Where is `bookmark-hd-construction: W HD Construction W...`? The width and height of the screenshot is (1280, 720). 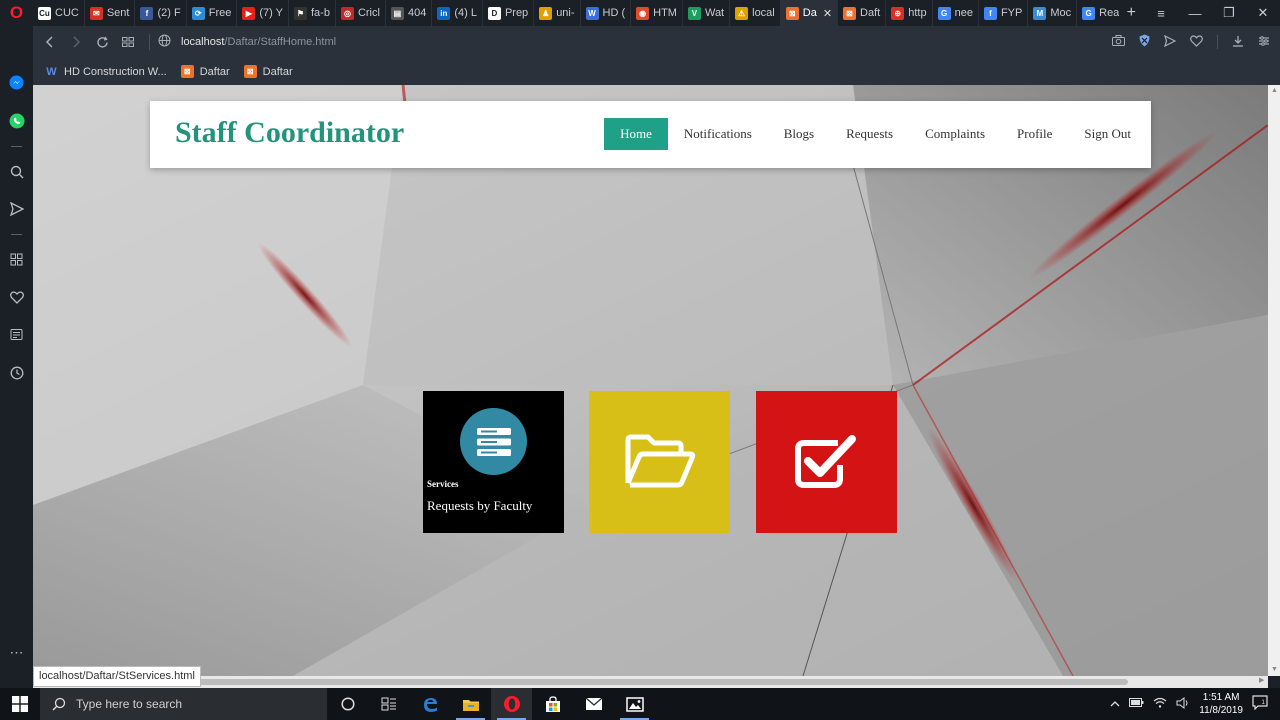 bookmark-hd-construction: W HD Construction W... is located at coordinates (105, 71).